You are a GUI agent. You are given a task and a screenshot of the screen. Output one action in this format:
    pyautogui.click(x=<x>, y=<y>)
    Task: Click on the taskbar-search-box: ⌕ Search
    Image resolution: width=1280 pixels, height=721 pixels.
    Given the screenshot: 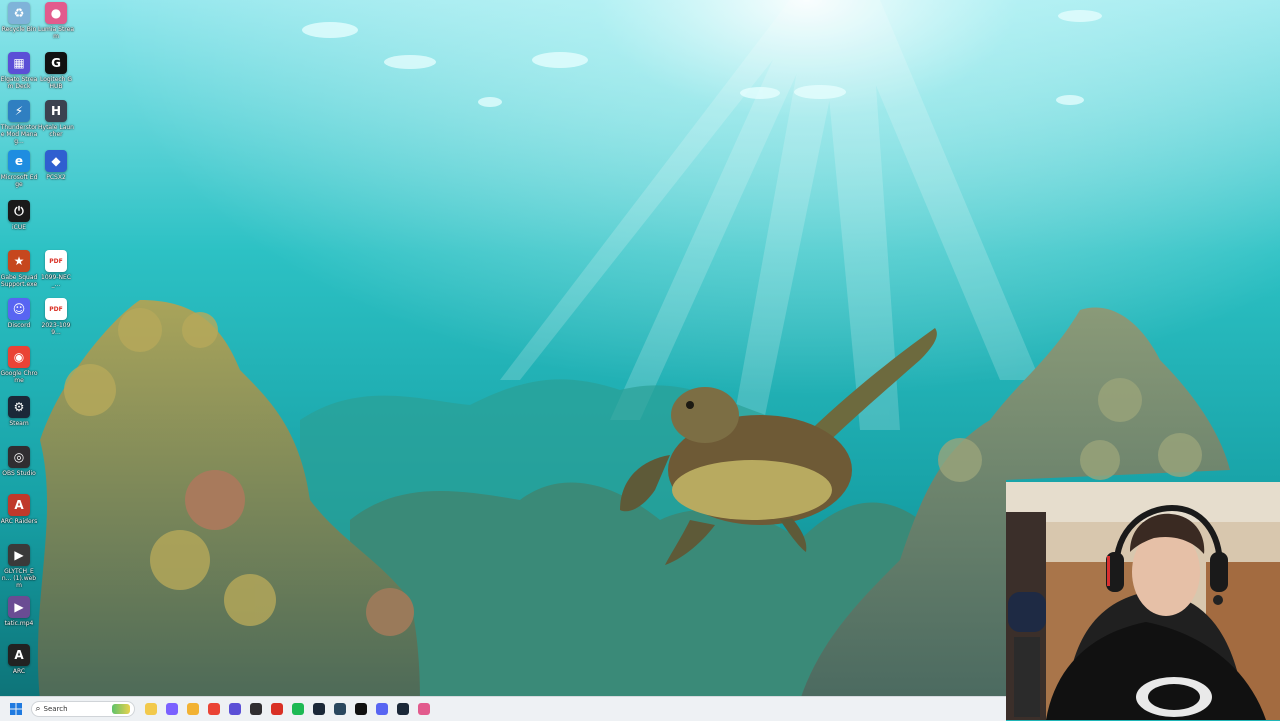 What is the action you would take?
    pyautogui.click(x=82, y=709)
    